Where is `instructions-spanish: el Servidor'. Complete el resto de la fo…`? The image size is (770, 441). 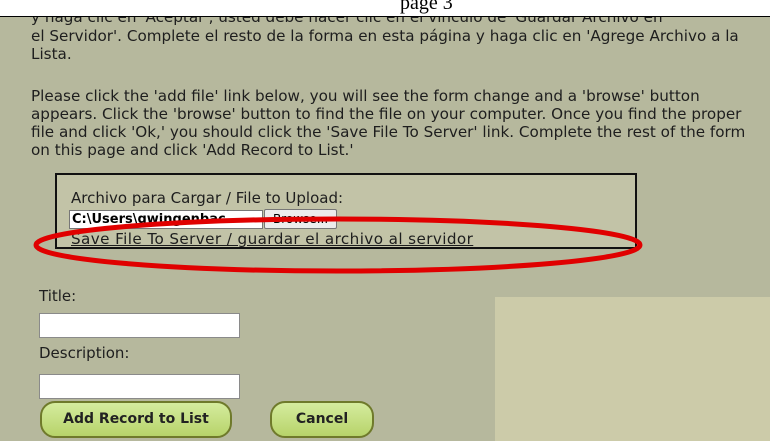
instructions-spanish: el Servidor'. Complete el resto de la fo… is located at coordinates (385, 45).